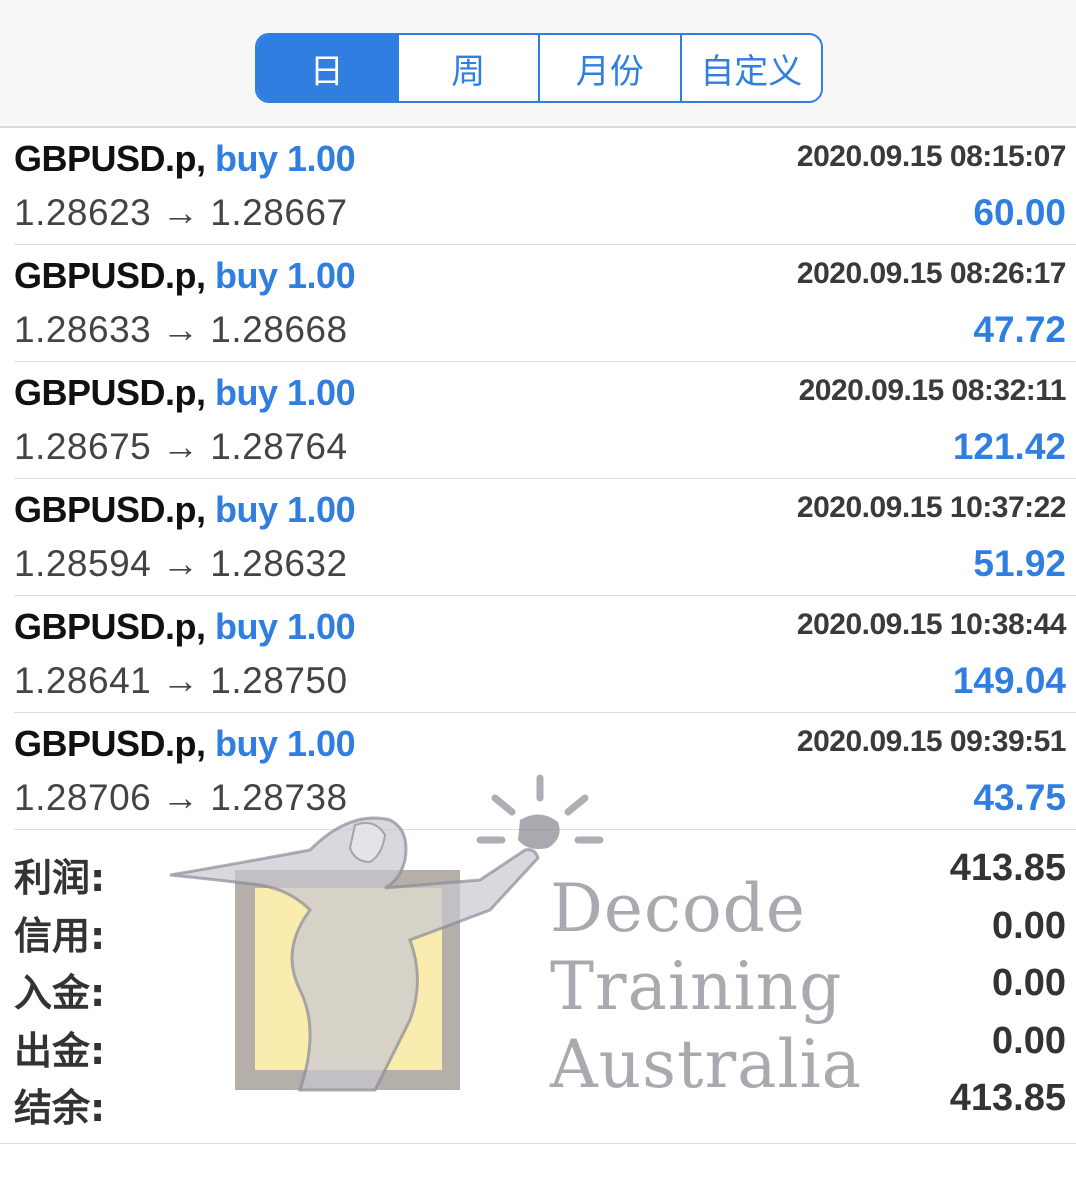 The image size is (1076, 1199). What do you see at coordinates (1009, 446) in the screenshot?
I see `trade-profit: 121.42` at bounding box center [1009, 446].